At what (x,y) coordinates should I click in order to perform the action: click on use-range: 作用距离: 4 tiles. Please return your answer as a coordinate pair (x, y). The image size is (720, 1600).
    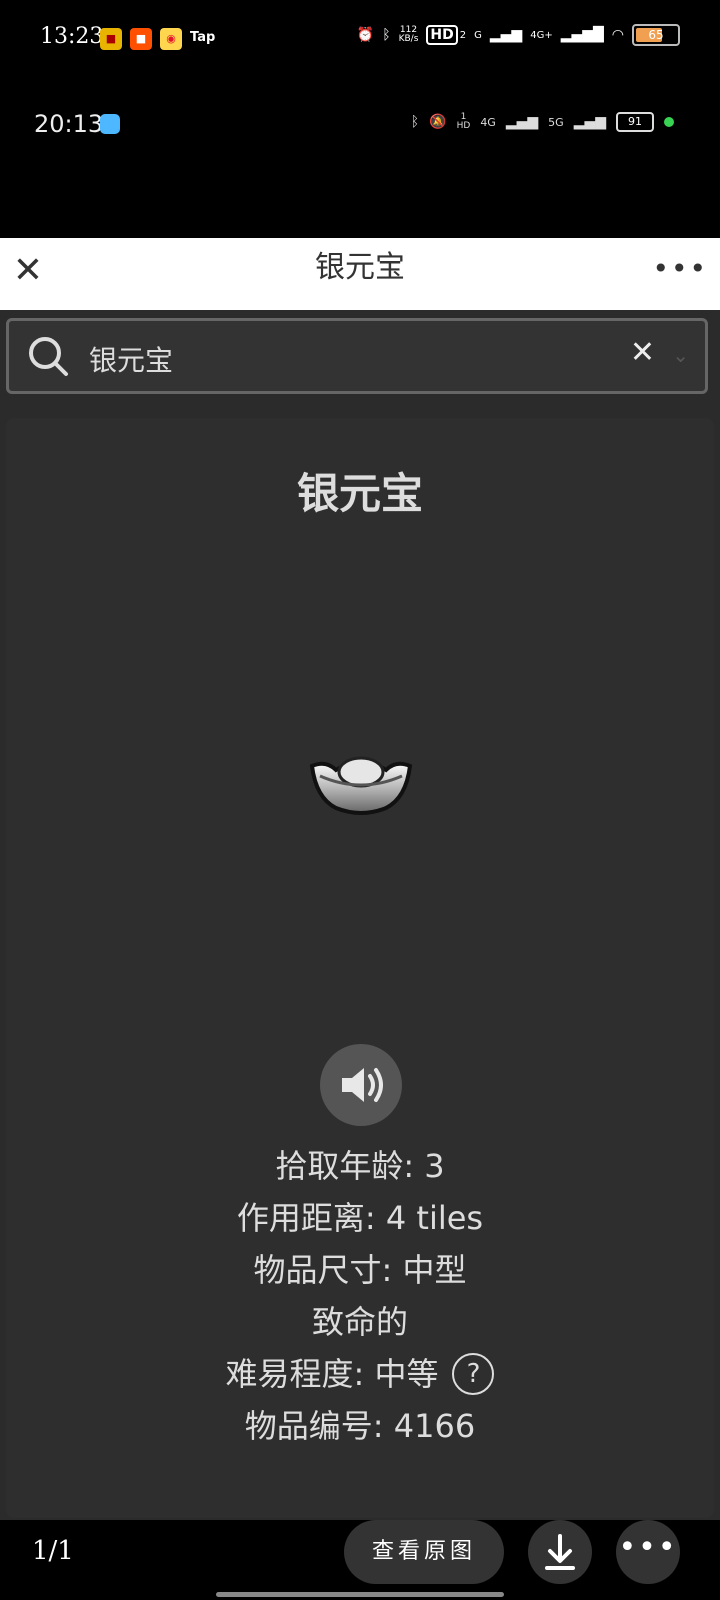
    Looking at the image, I should click on (360, 1218).